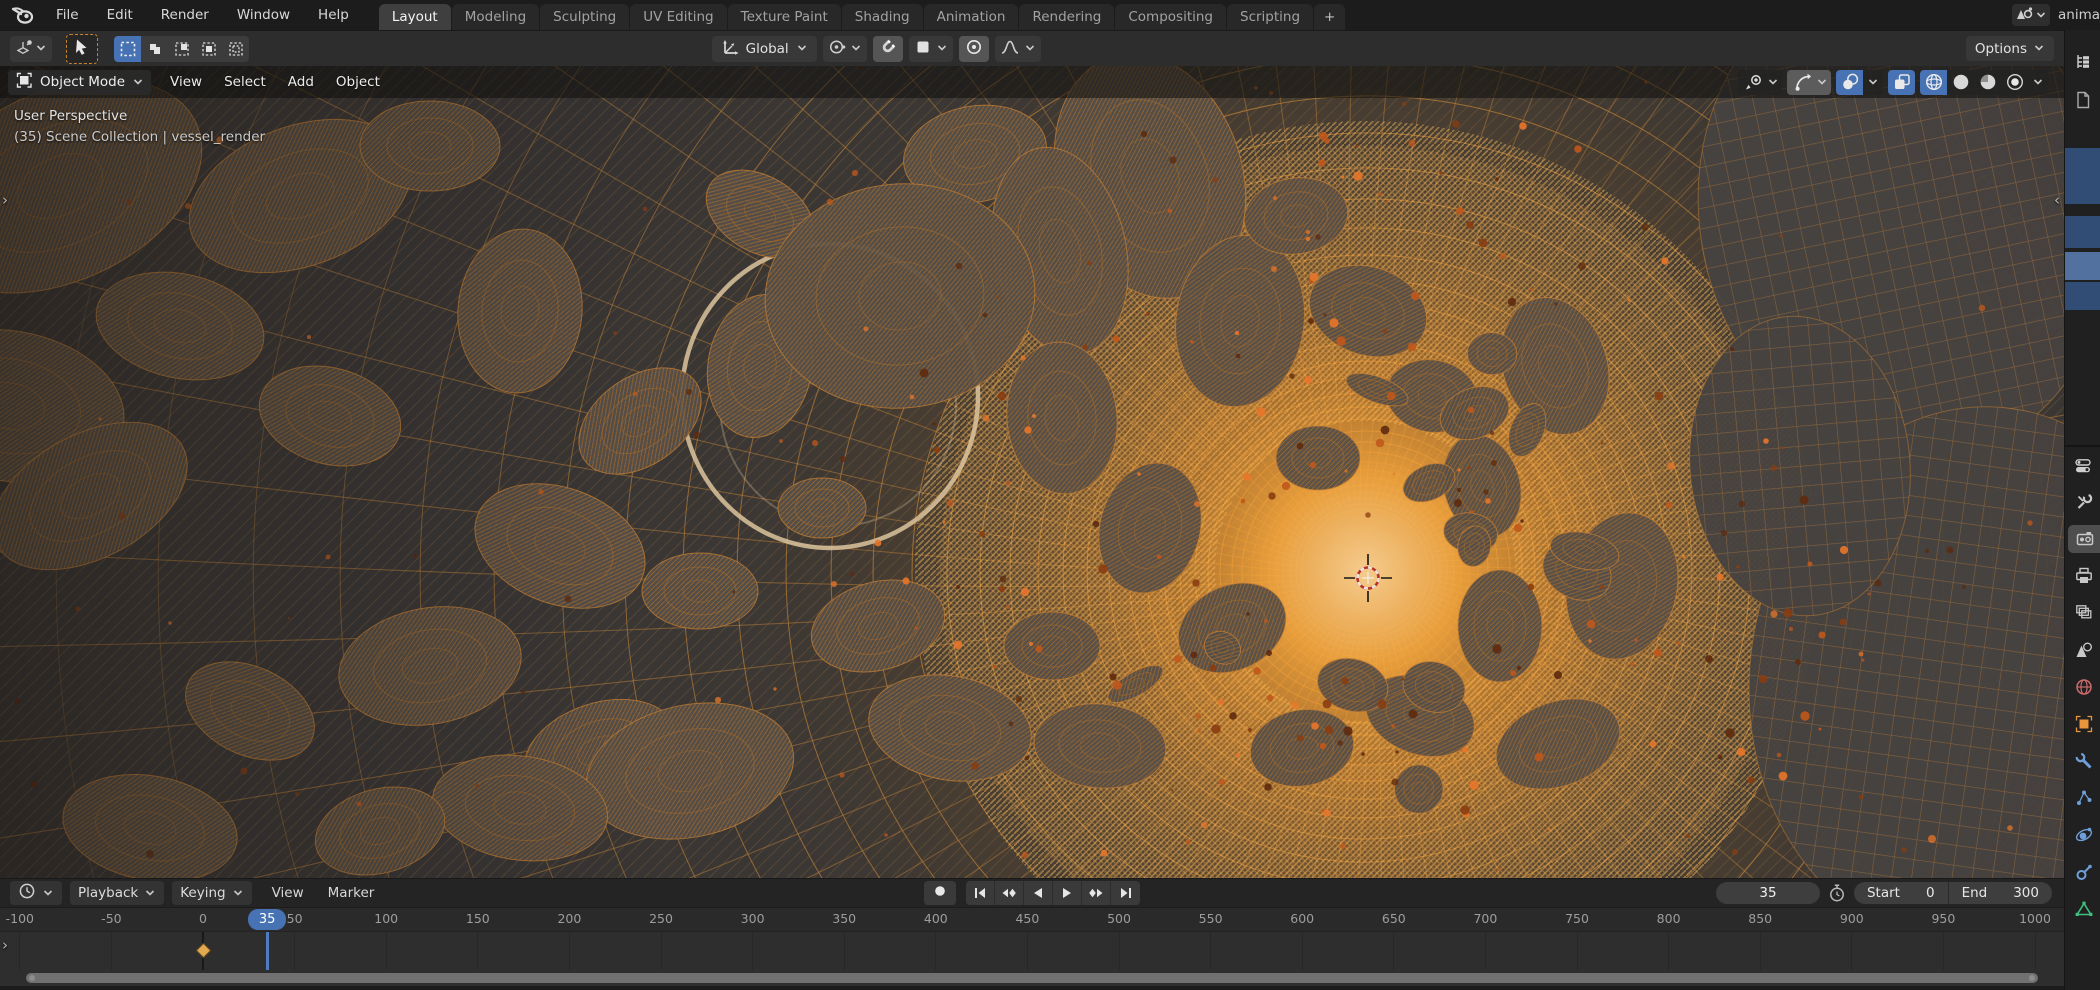  What do you see at coordinates (333, 15) in the screenshot?
I see `menu-help: Help` at bounding box center [333, 15].